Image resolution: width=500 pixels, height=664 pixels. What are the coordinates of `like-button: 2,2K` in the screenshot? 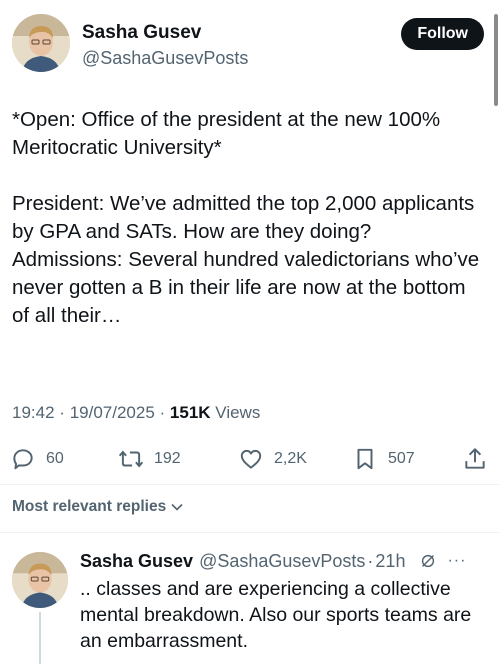 It's located at (272, 459).